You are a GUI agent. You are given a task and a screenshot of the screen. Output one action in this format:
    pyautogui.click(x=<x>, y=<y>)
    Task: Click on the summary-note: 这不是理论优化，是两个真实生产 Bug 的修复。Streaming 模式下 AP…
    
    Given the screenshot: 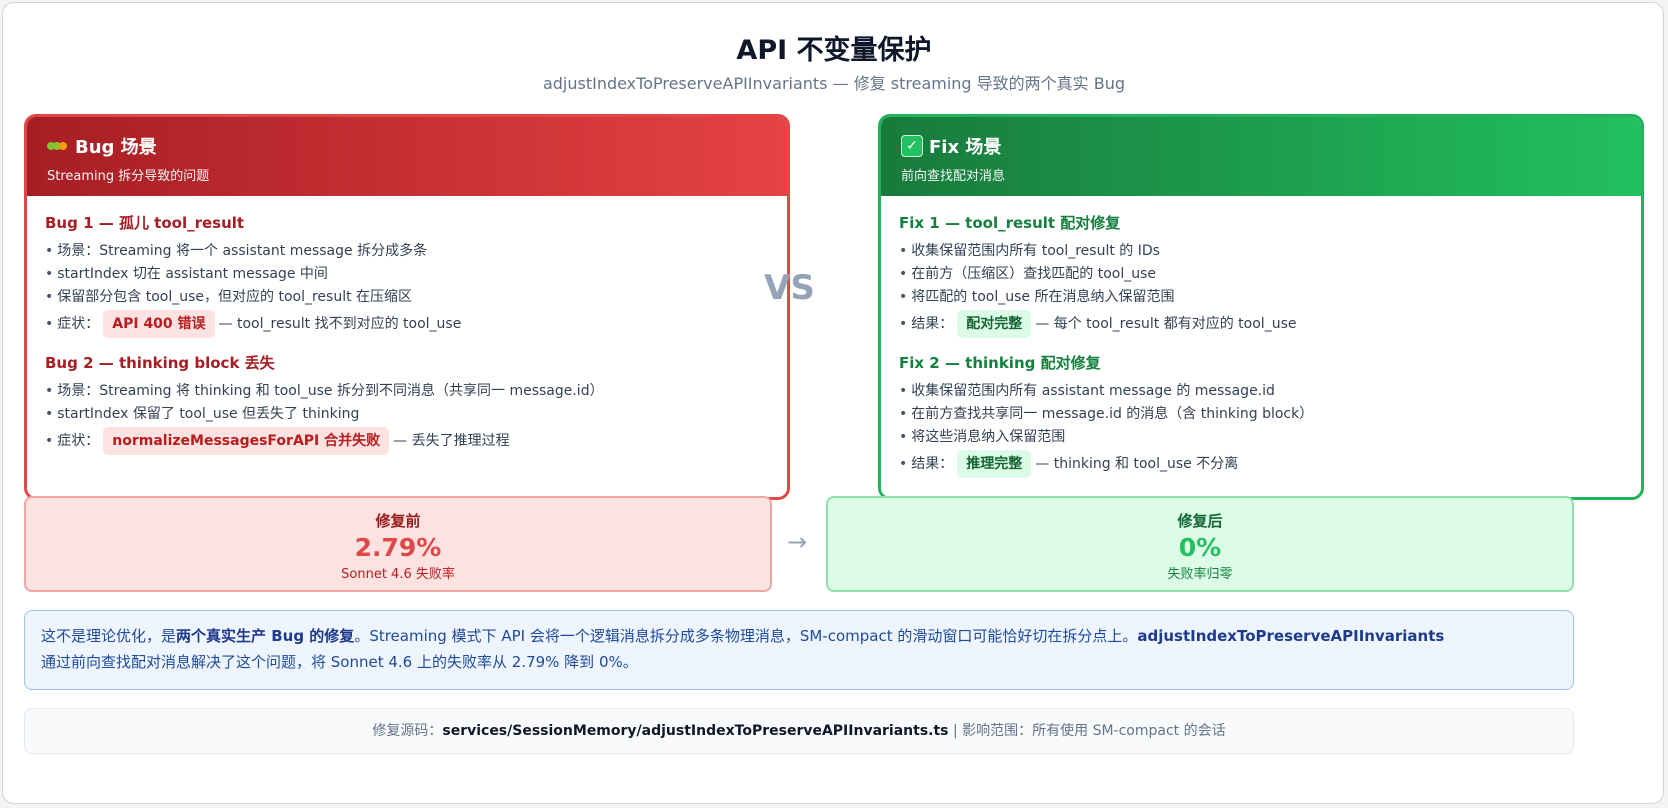 What is the action you would take?
    pyautogui.click(x=799, y=650)
    